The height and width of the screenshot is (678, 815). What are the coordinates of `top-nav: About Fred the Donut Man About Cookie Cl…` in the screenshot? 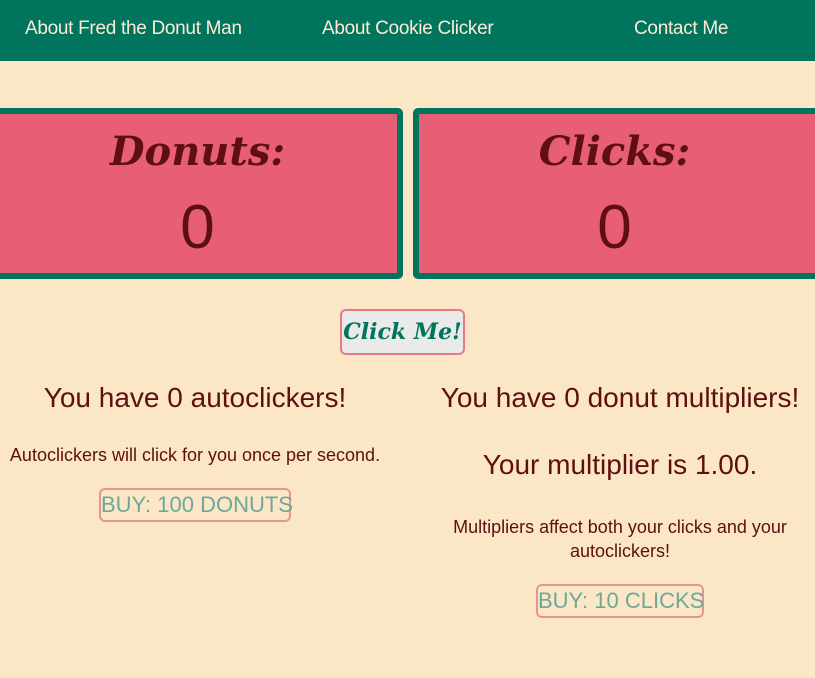 It's located at (407, 30).